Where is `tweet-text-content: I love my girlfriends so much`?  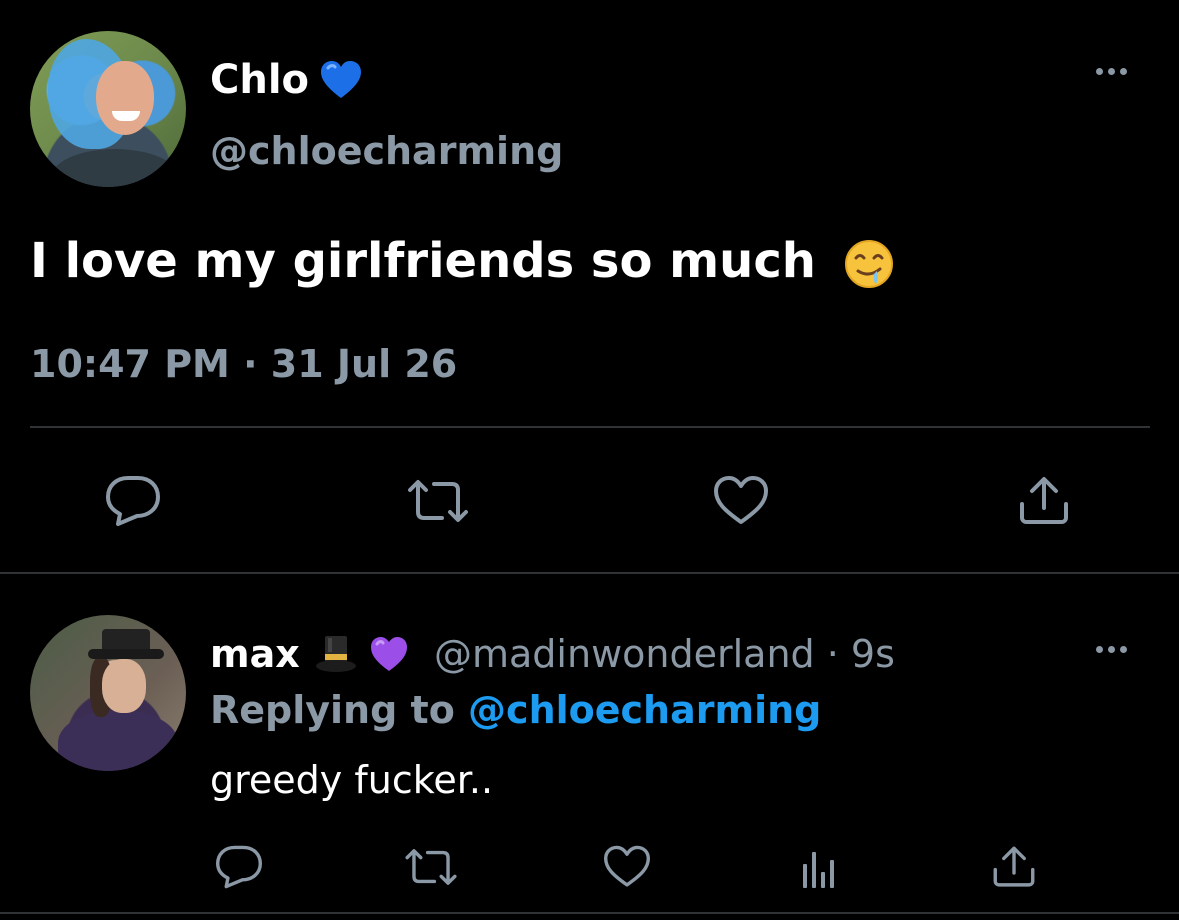
tweet-text-content: I love my girlfriends so much is located at coordinates (423, 261).